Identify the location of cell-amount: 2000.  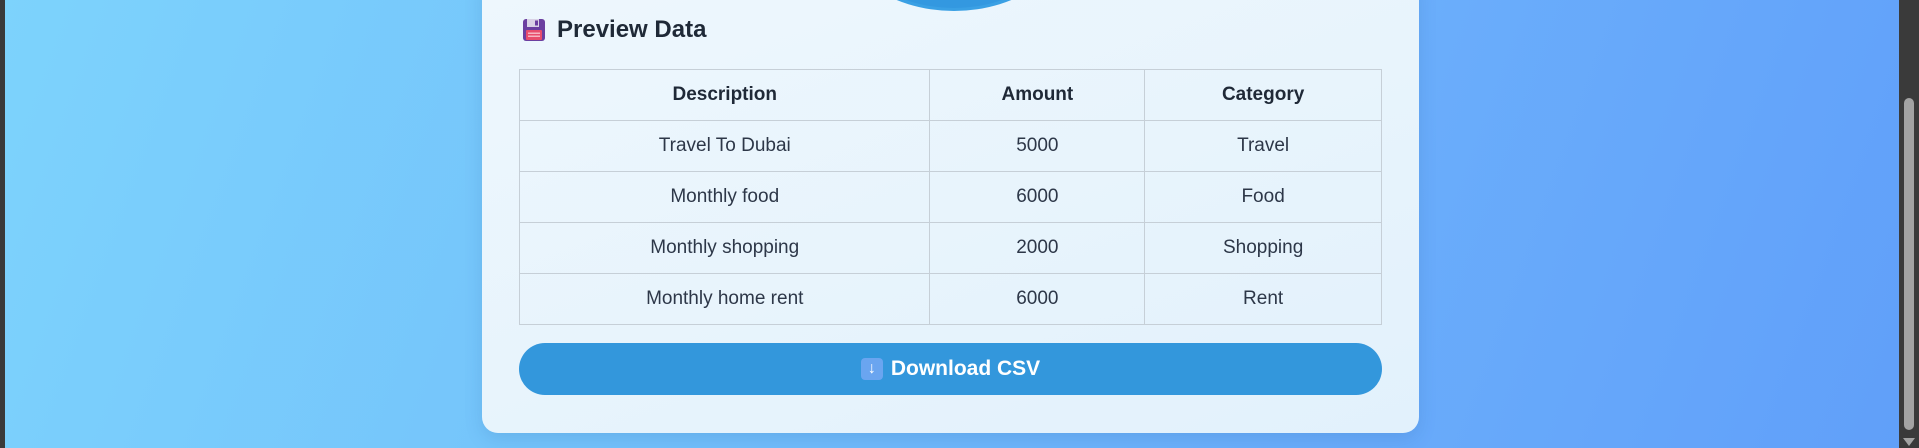
(1037, 248).